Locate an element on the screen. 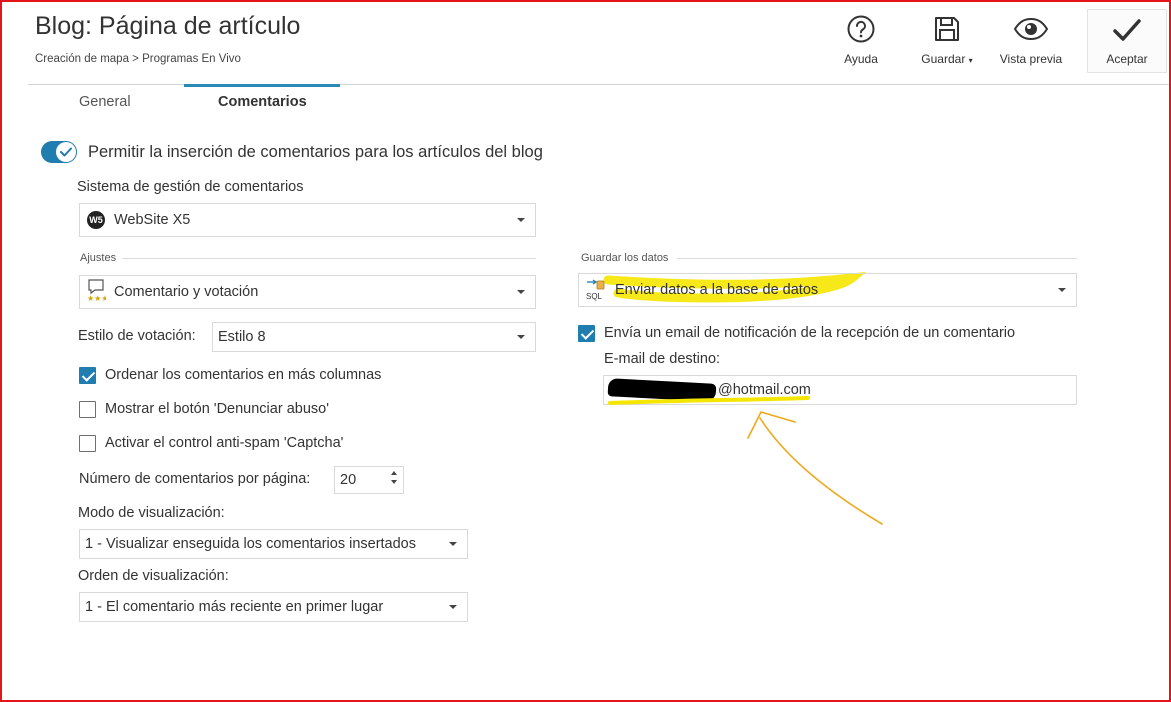 This screenshot has width=1171, height=702. per-page-value: 20 is located at coordinates (348, 480).